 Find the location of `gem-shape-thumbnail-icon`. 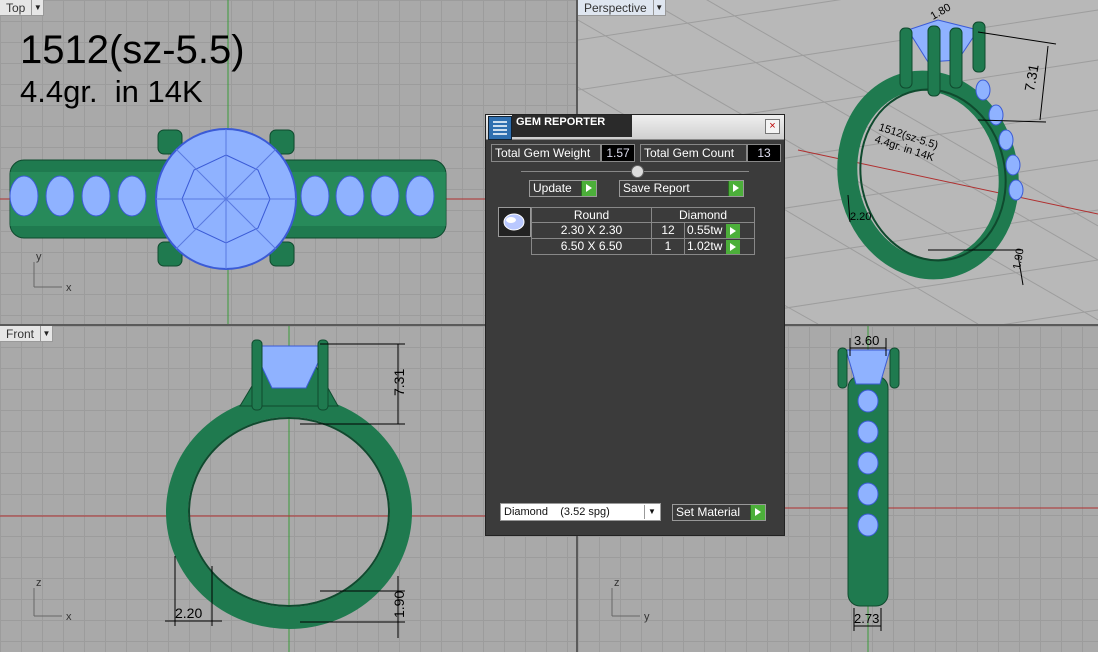

gem-shape-thumbnail-icon is located at coordinates (514, 222).